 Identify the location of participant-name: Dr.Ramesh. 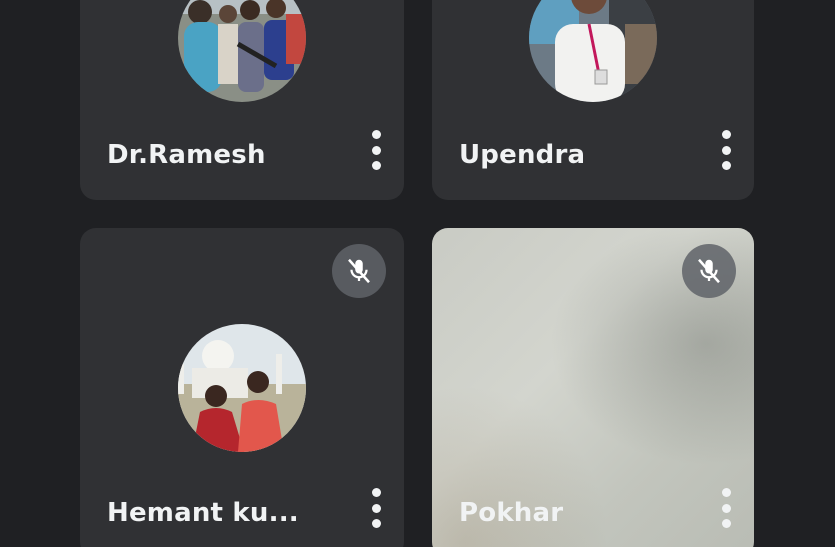
(186, 155).